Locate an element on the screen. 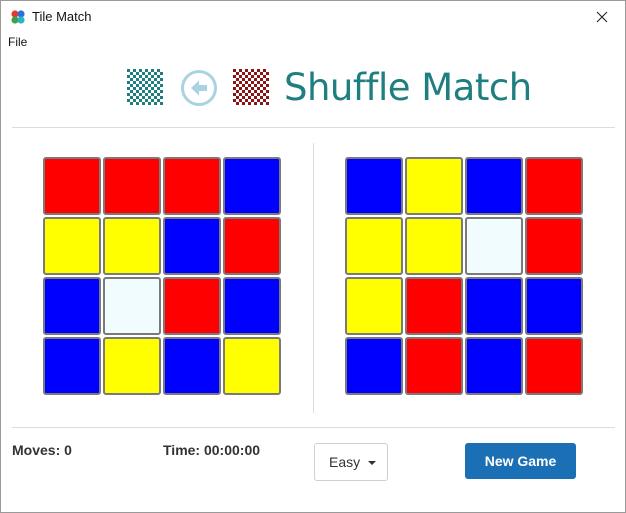 This screenshot has width=626, height=513. window-title: Tile Match is located at coordinates (62, 16).